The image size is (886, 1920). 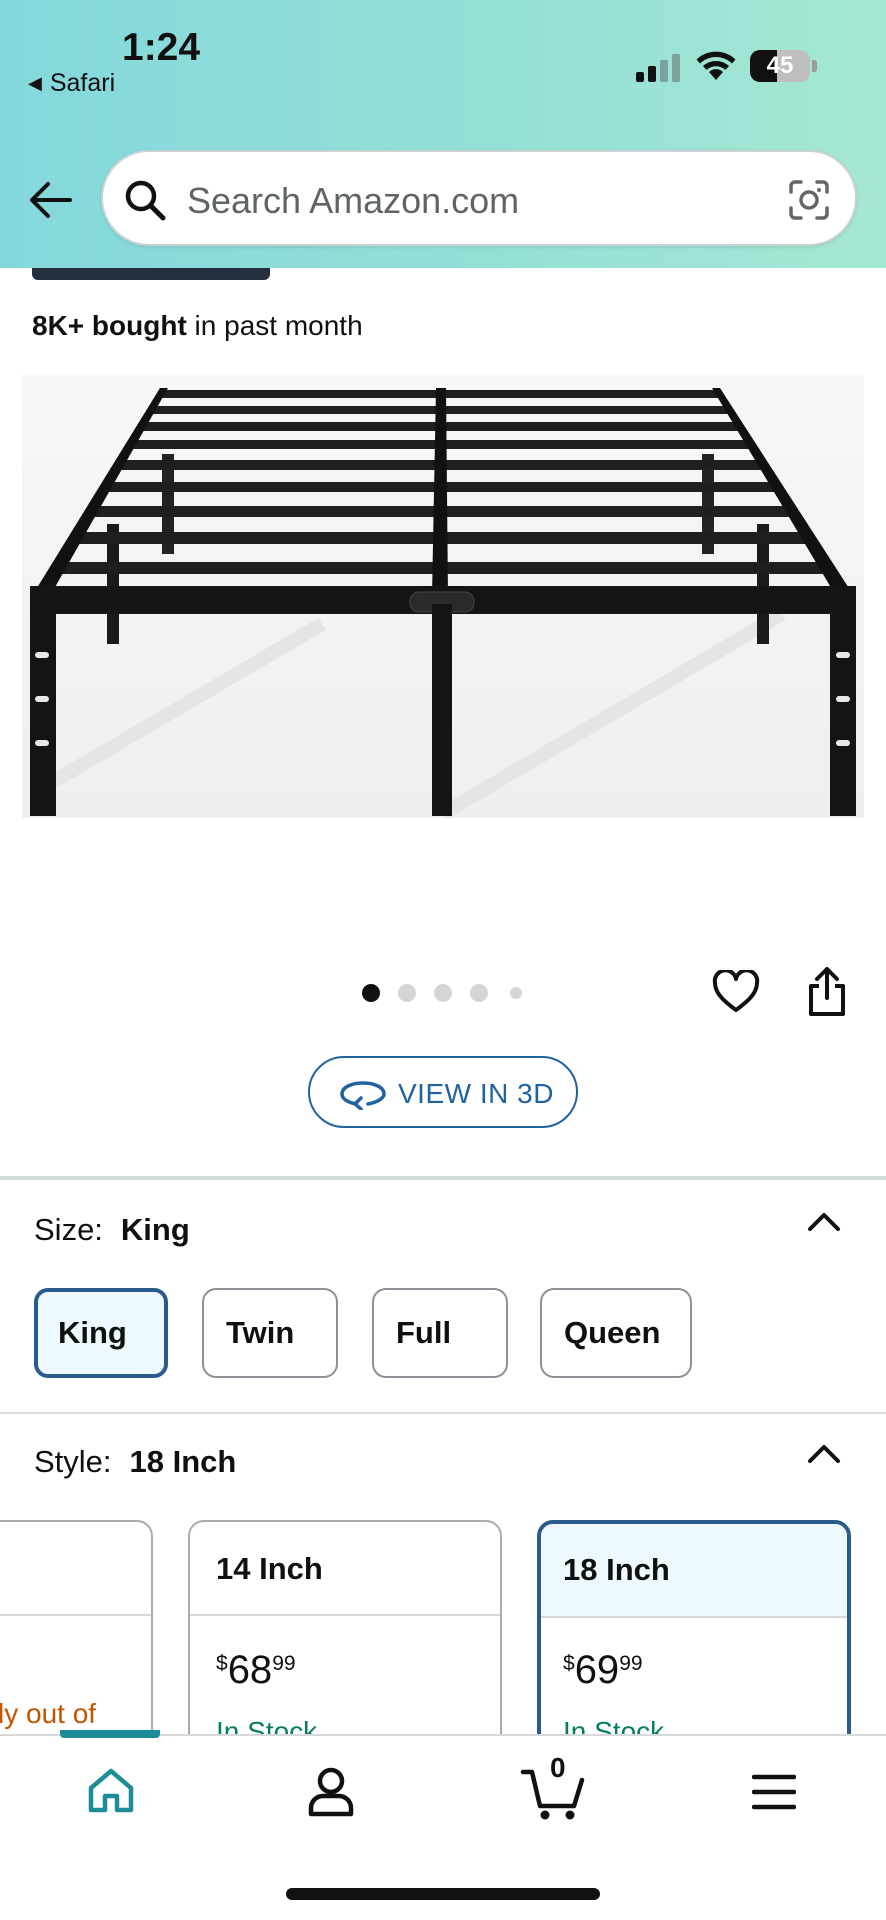 What do you see at coordinates (658, 67) in the screenshot?
I see `cellular-signal-icon` at bounding box center [658, 67].